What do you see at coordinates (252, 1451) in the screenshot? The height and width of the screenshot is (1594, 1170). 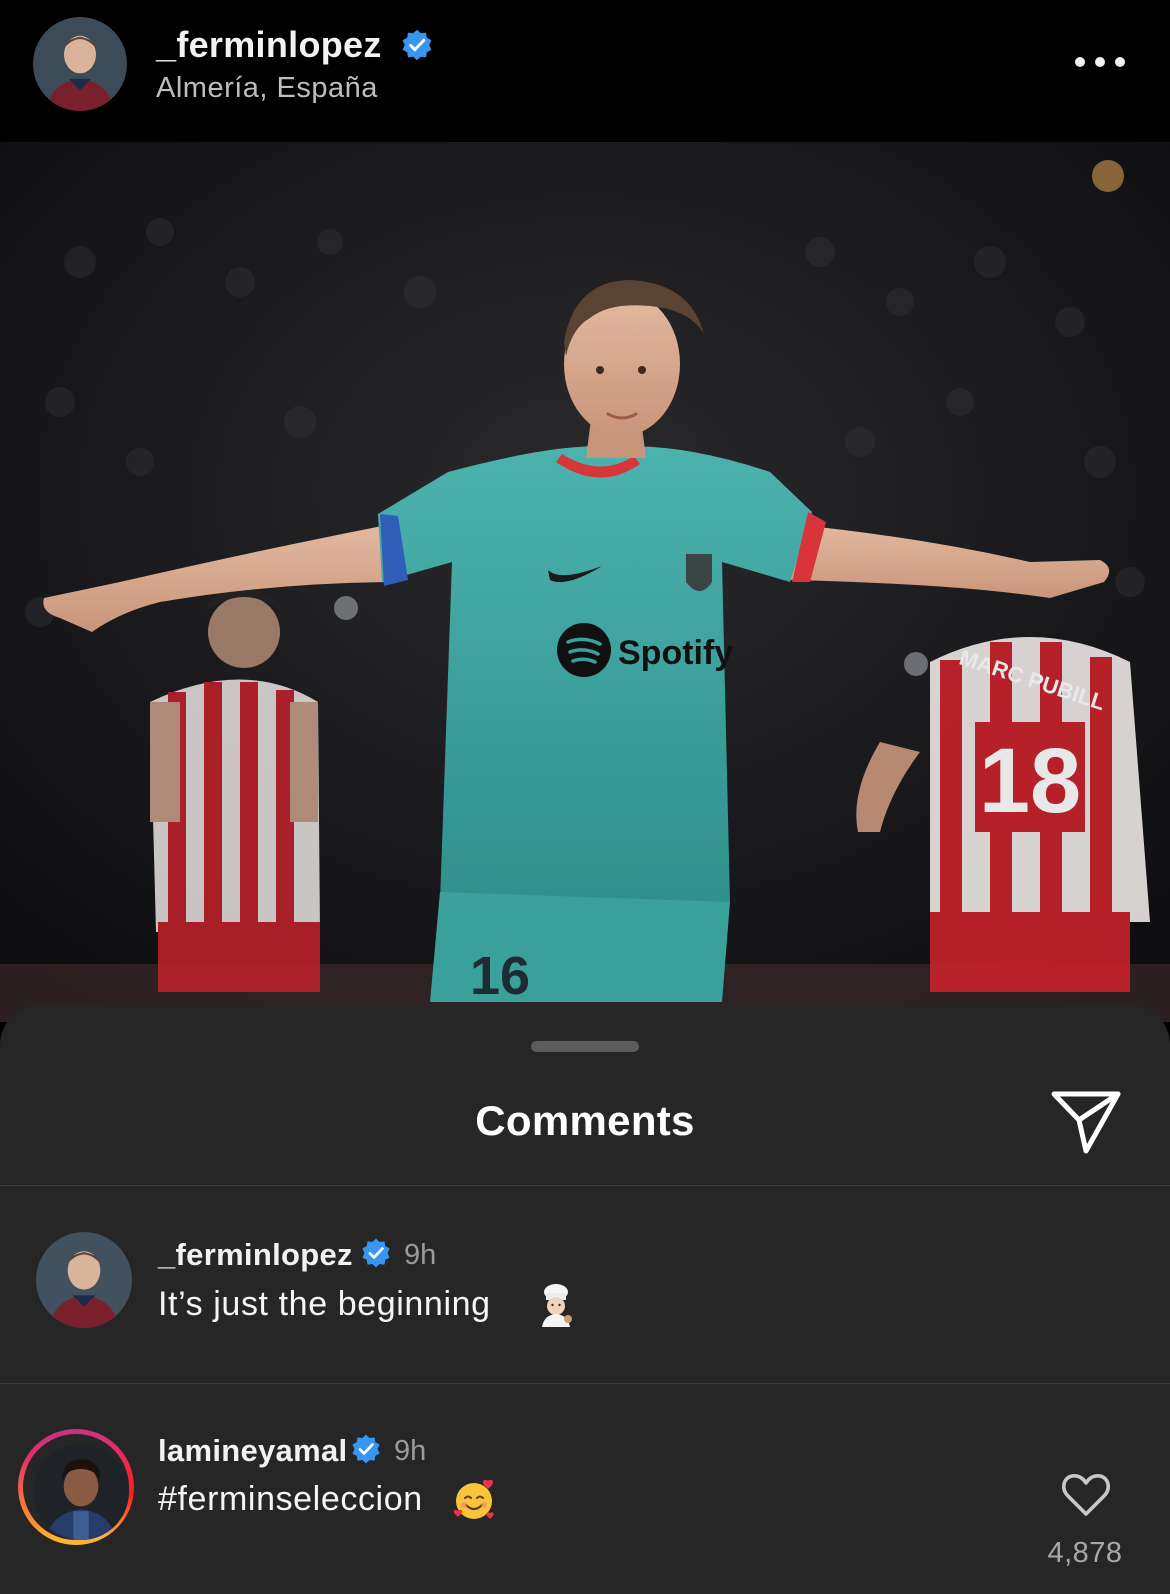 I see `comment-username: lamineyamal` at bounding box center [252, 1451].